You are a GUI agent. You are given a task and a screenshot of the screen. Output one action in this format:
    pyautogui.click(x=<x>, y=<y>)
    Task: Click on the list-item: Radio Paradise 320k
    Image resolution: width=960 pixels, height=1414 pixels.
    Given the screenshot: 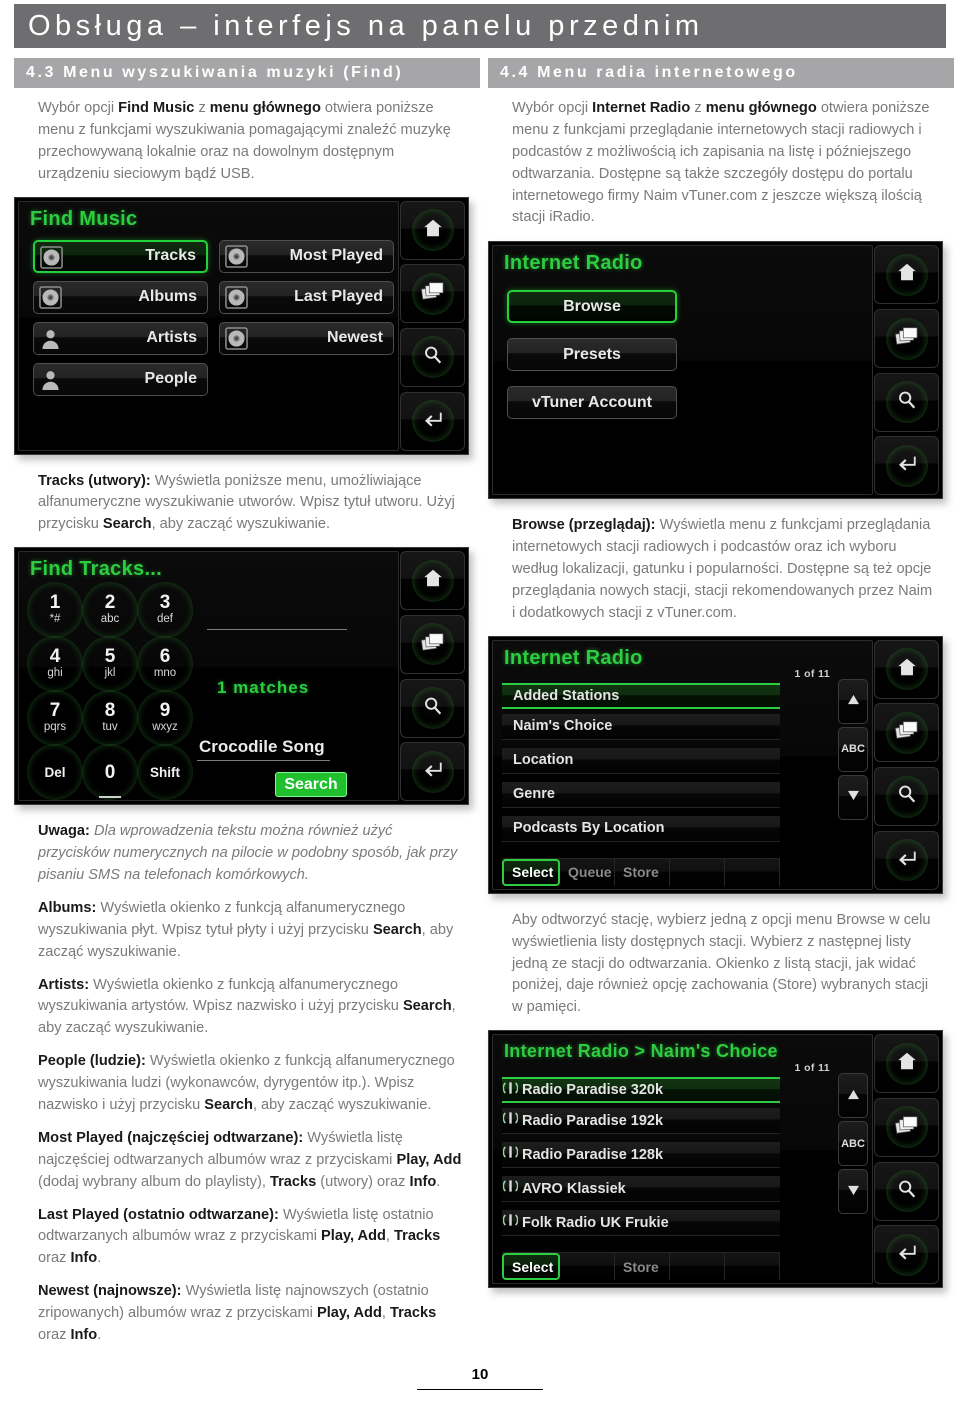 What is the action you would take?
    pyautogui.click(x=640, y=1090)
    